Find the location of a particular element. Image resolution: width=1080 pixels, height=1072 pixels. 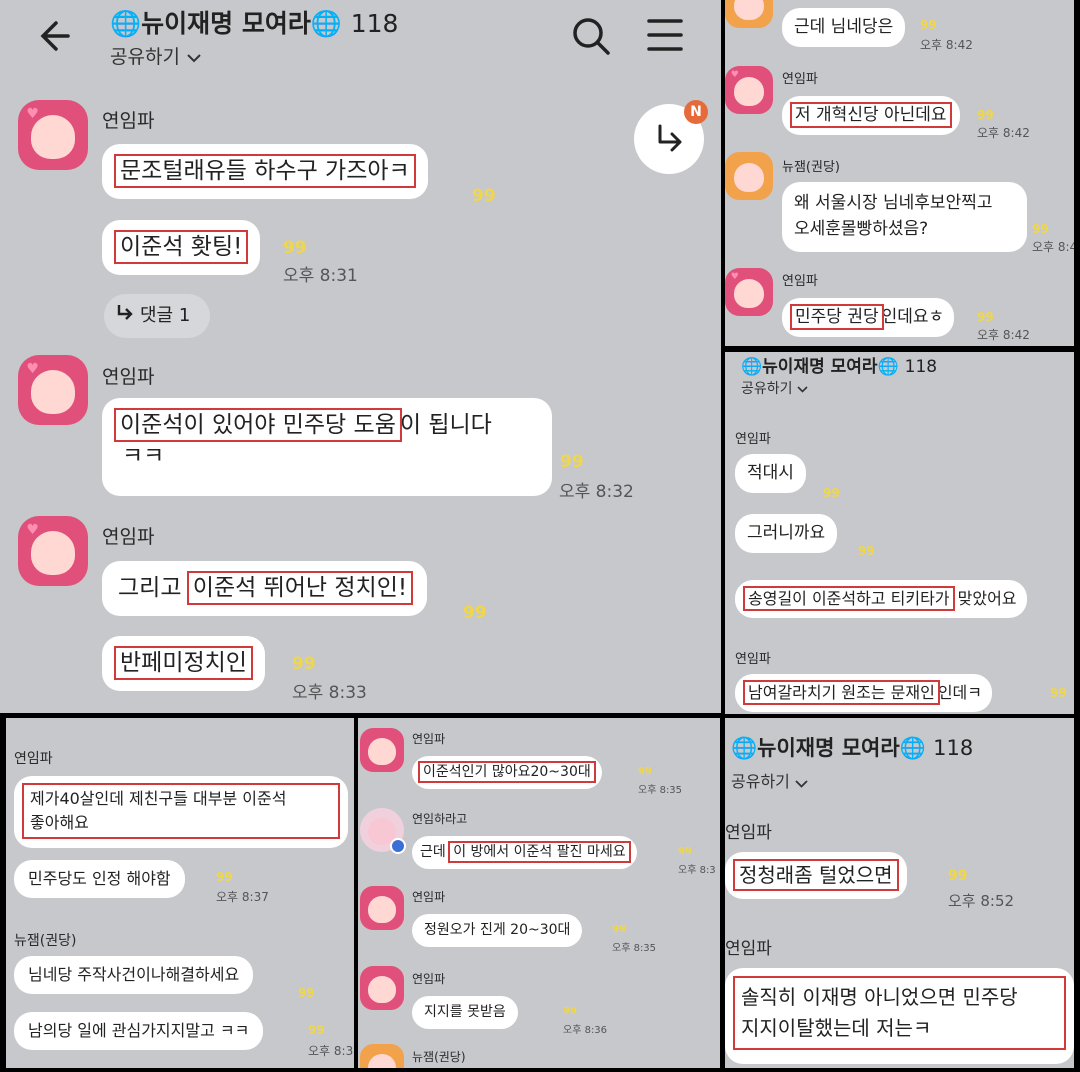

message-bubble: 송영길이 이준석하고 티키타가 맞았어요 is located at coordinates (881, 599).